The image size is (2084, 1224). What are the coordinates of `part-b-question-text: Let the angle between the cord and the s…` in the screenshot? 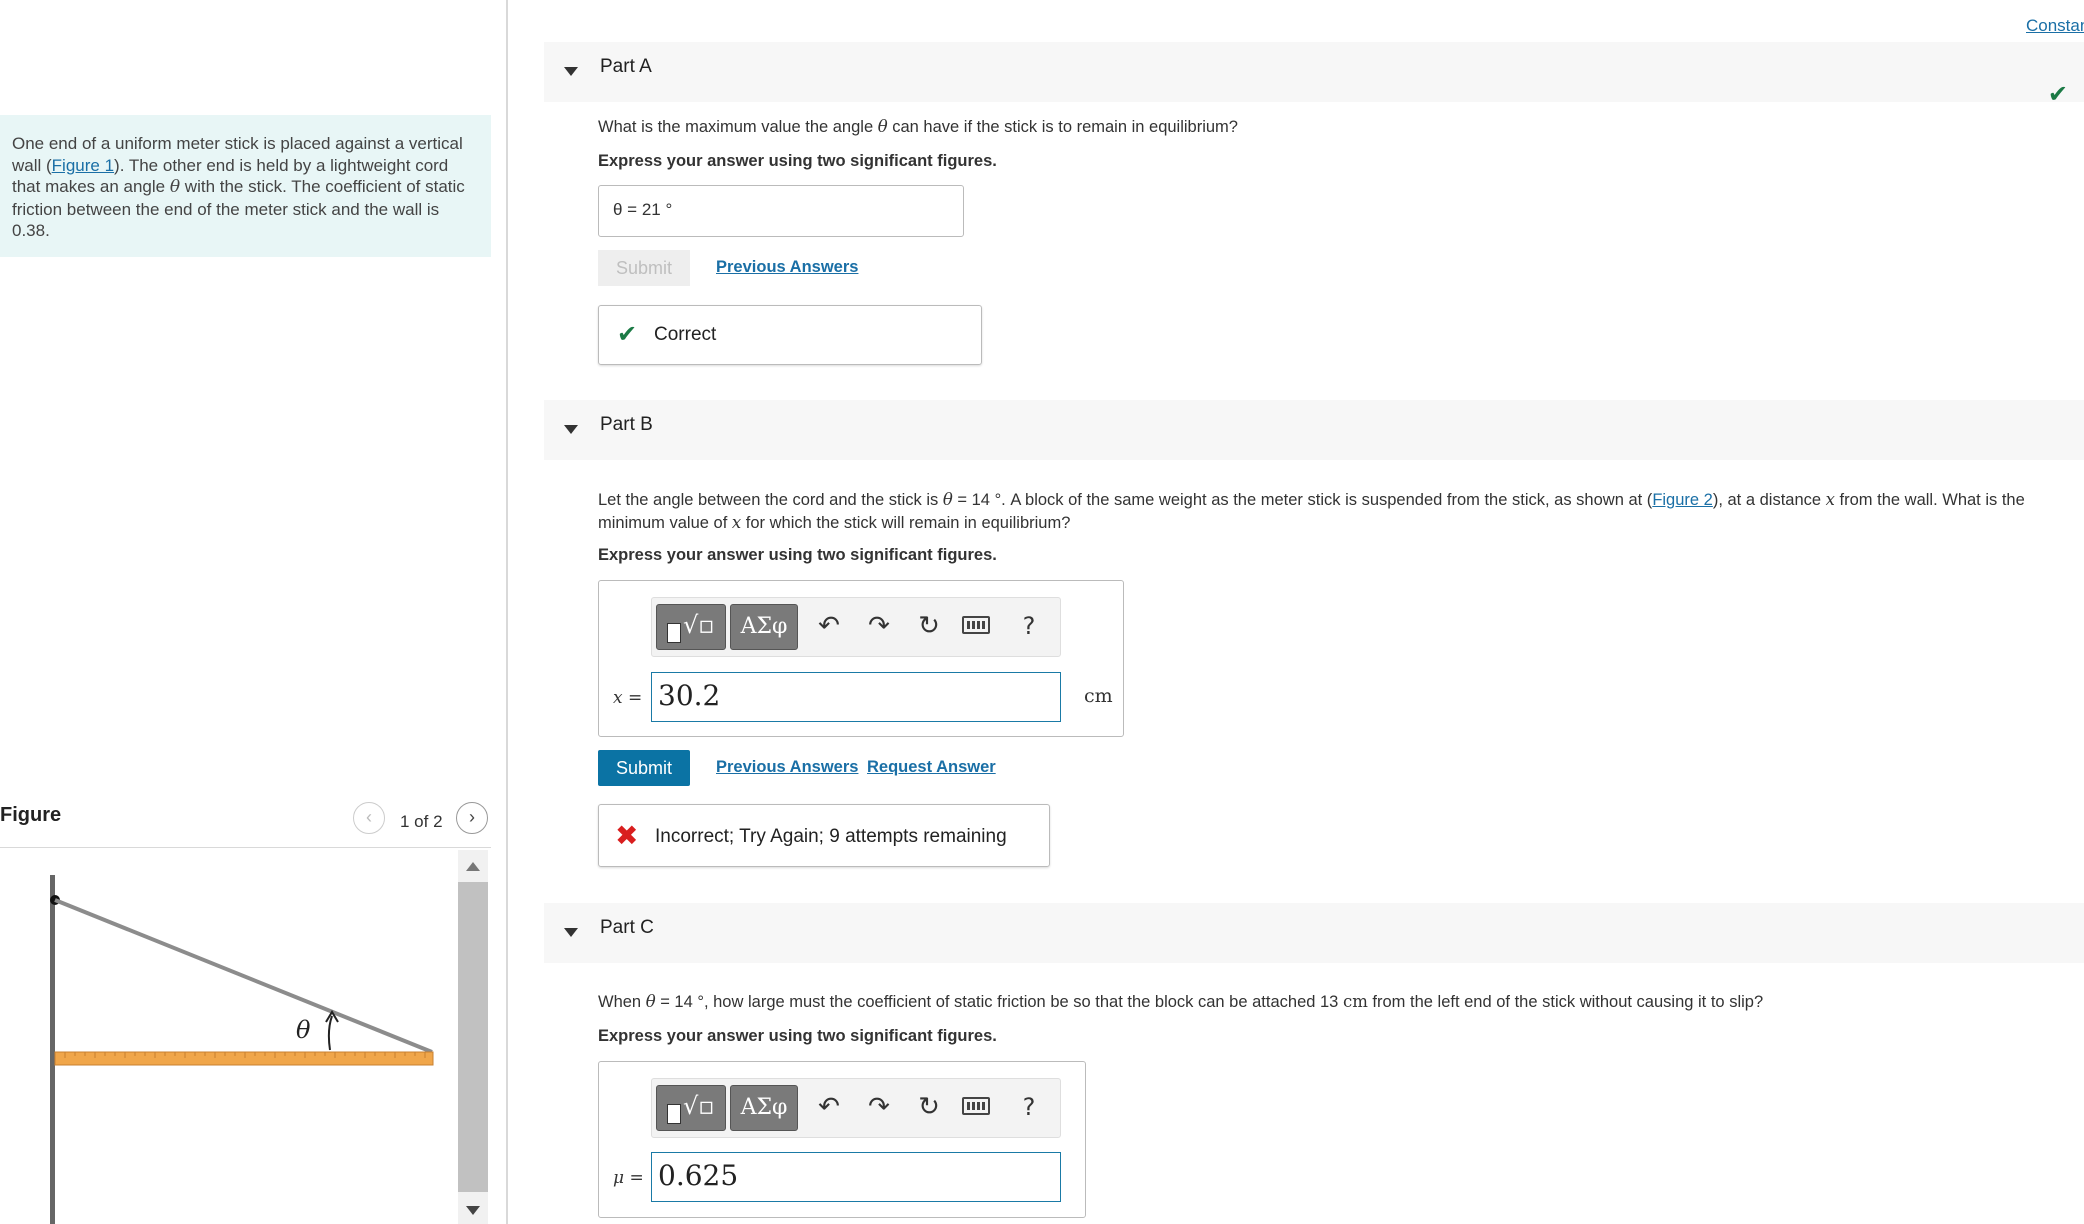 It's located at (770, 500).